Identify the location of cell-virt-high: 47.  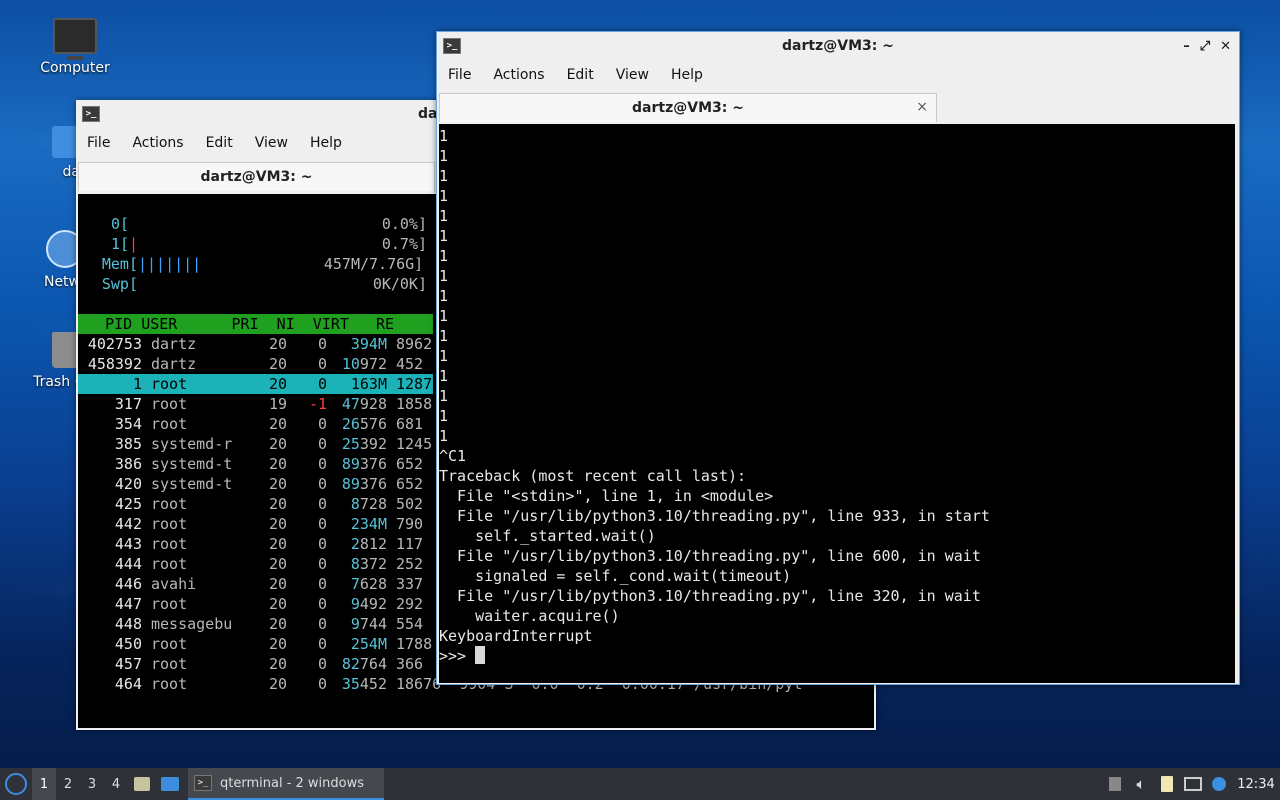
(350, 404).